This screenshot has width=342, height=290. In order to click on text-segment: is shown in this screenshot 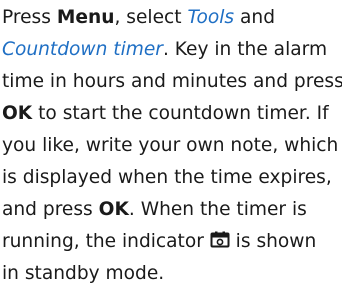, I will do `click(273, 241)`.